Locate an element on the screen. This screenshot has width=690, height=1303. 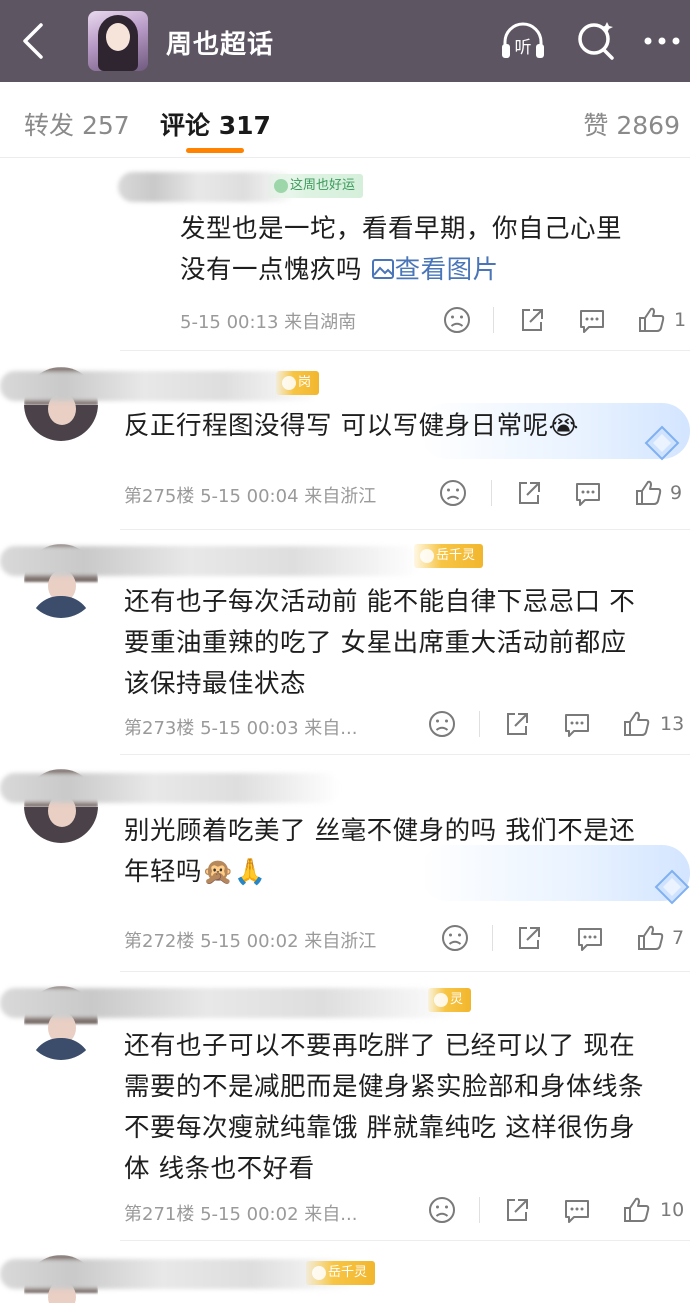
like-count: 9 is located at coordinates (676, 493).